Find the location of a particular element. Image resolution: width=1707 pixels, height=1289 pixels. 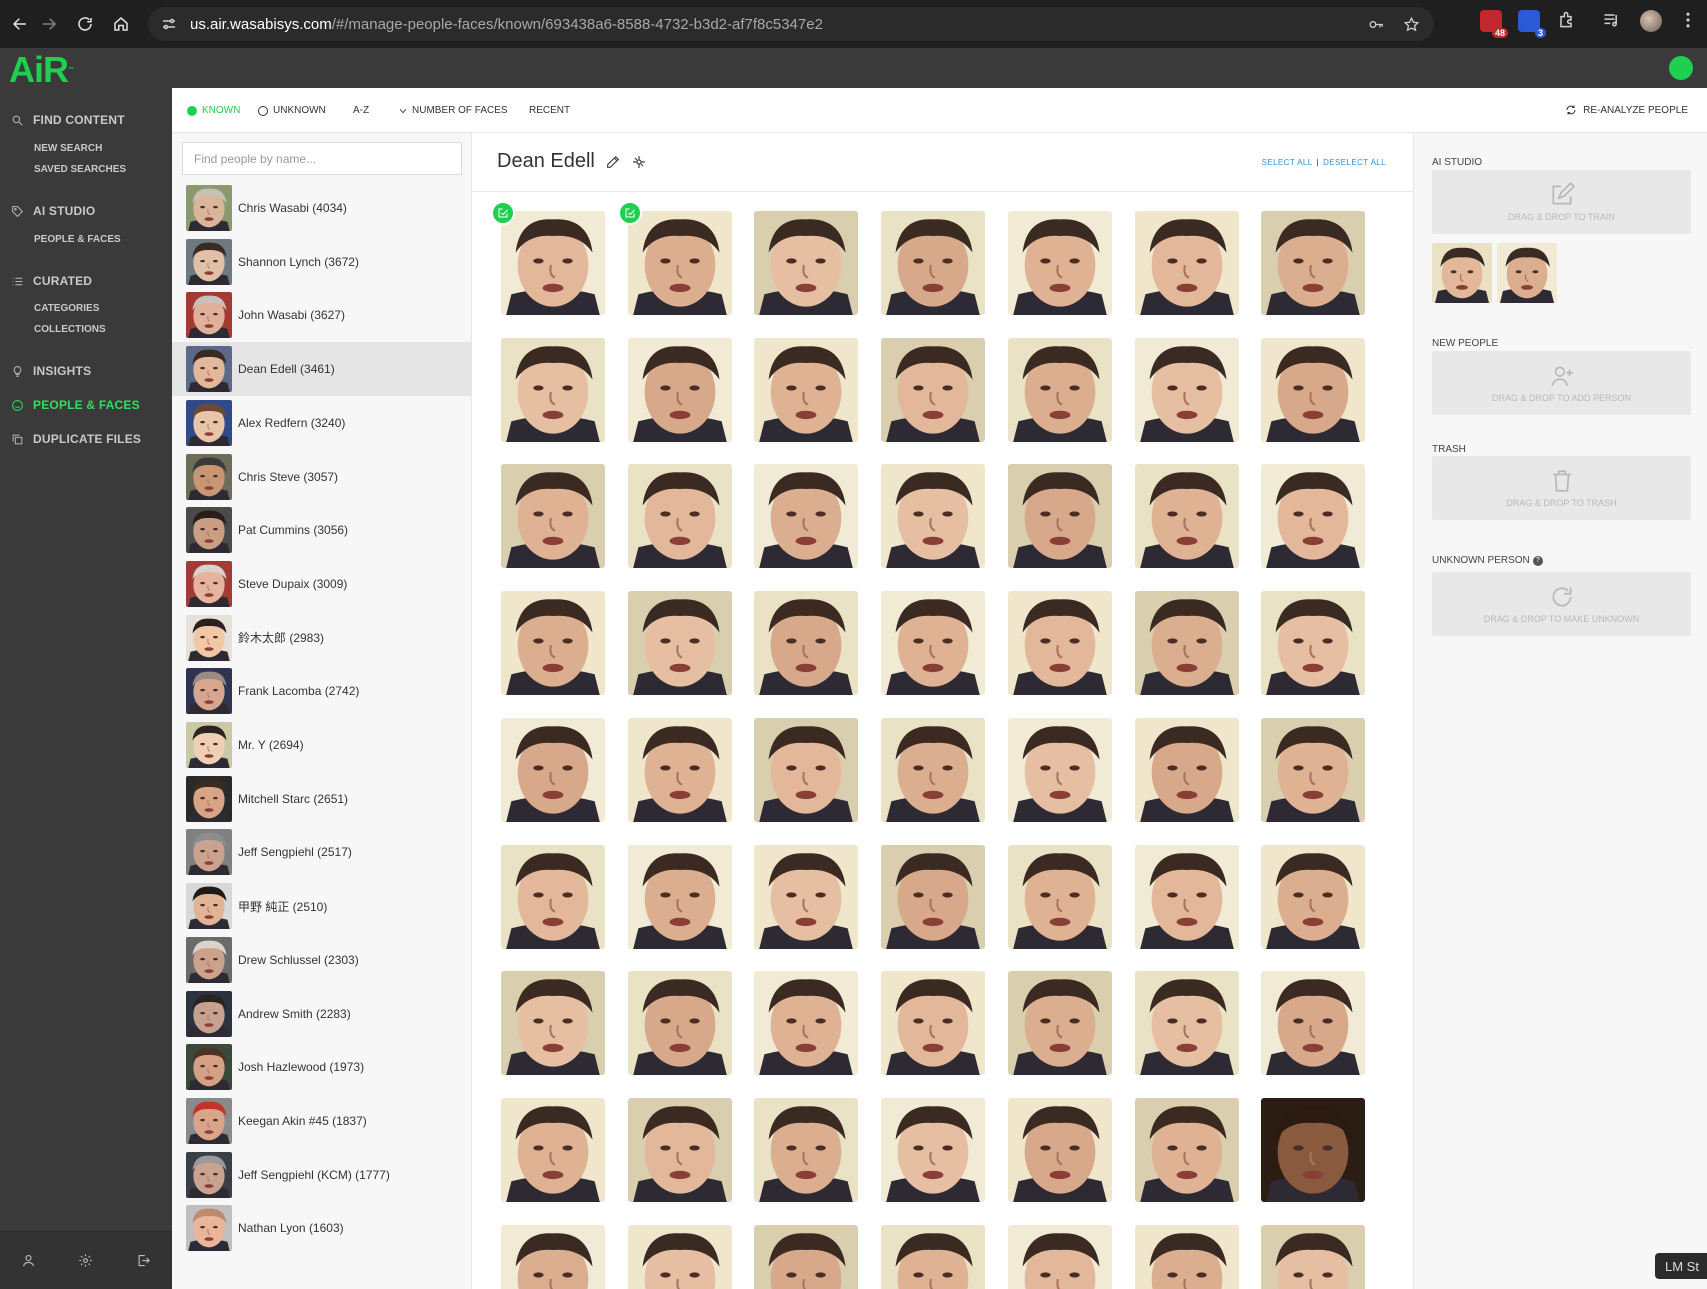

nav-curated: CURATED is located at coordinates (51, 281).